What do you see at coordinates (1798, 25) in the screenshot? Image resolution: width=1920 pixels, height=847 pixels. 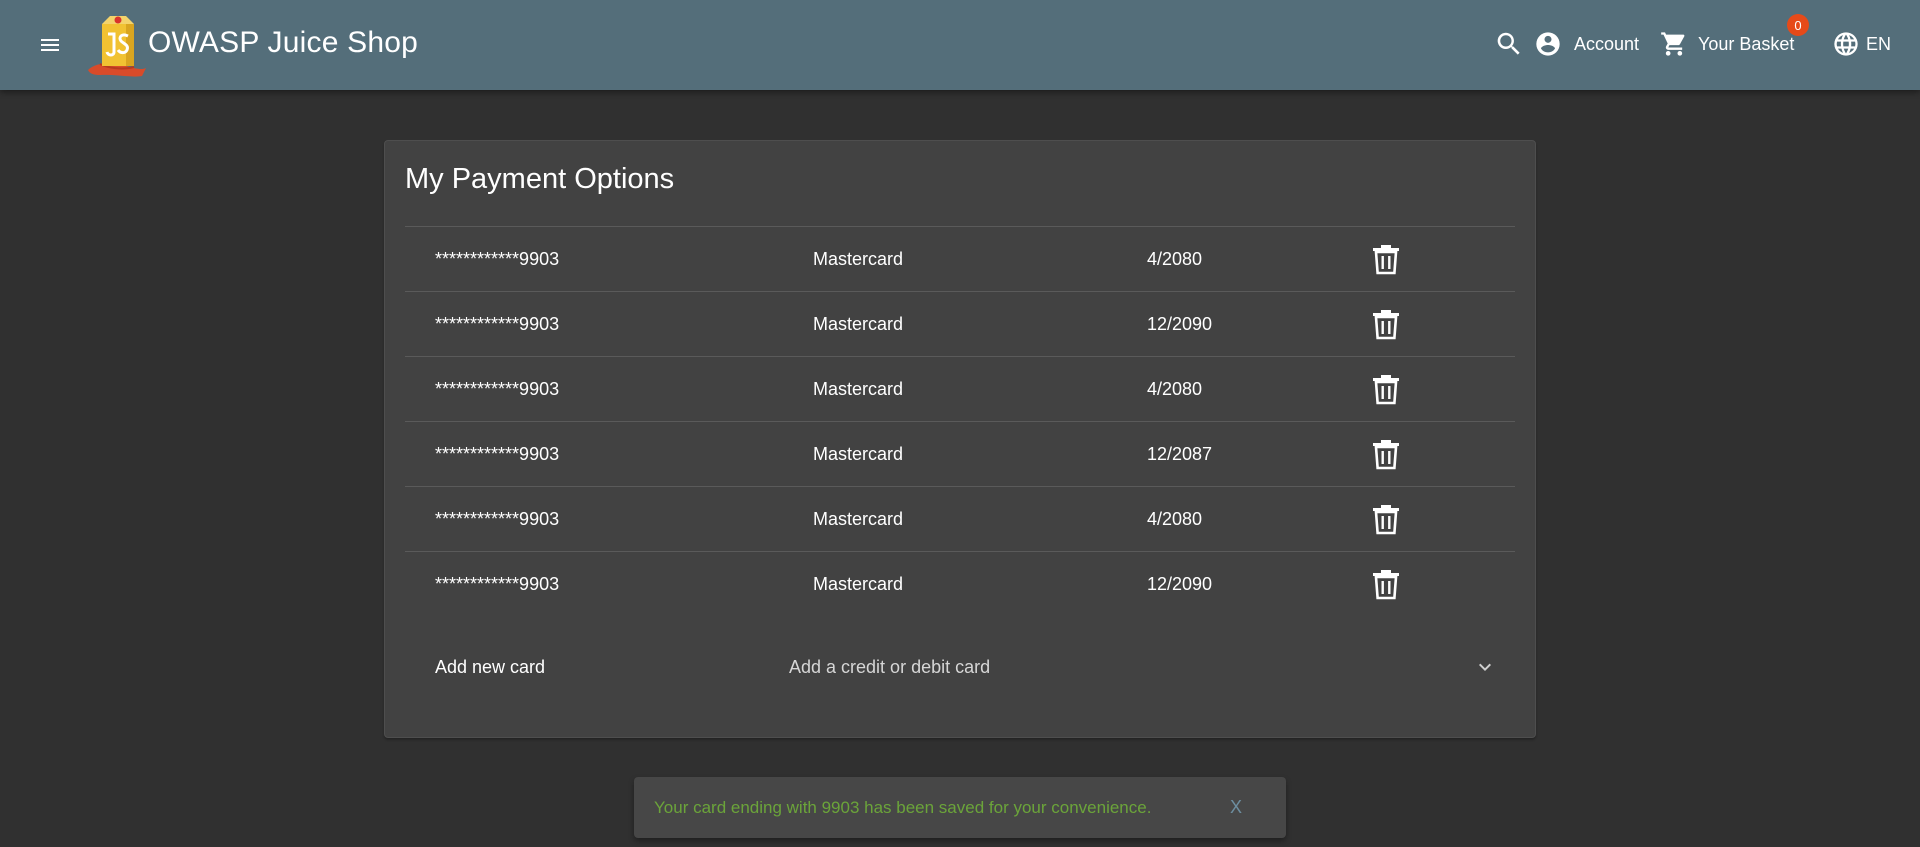 I see `basket-count-badge: 0` at bounding box center [1798, 25].